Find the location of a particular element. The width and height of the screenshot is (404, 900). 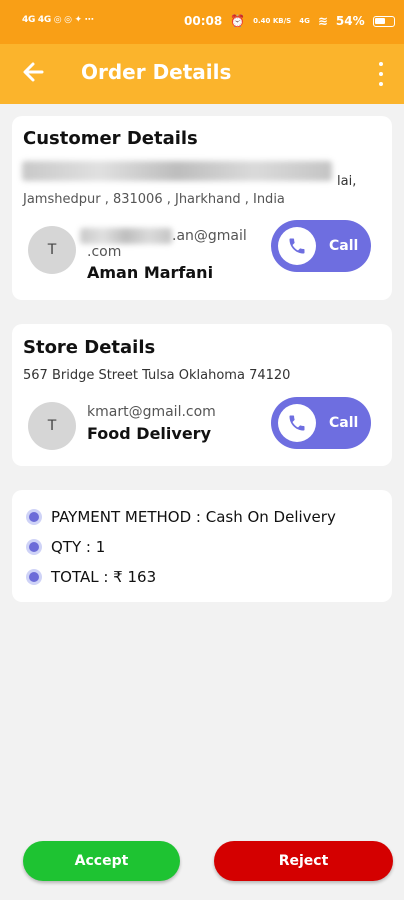

customer-email-line2: .com is located at coordinates (104, 252).